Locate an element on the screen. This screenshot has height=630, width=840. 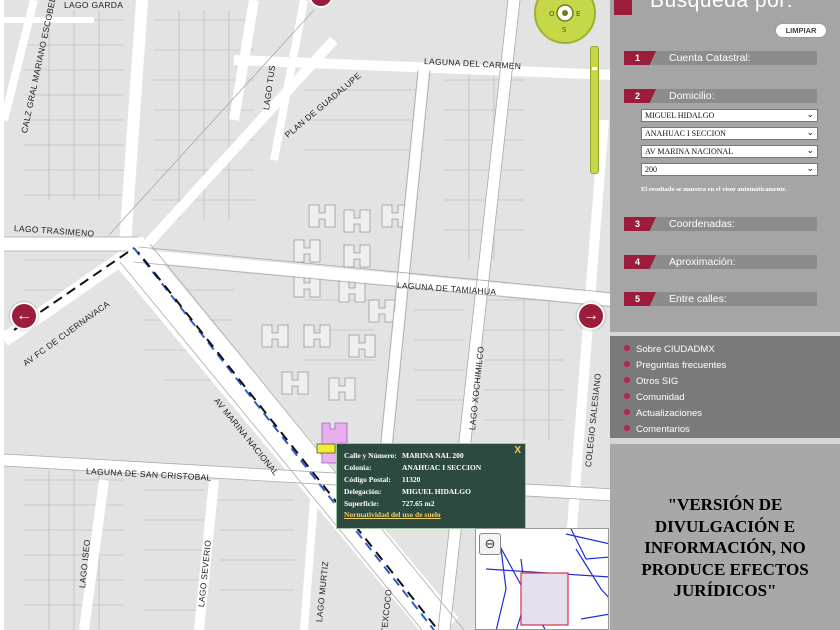
link-label: Preguntas frecuentes is located at coordinates (681, 365).